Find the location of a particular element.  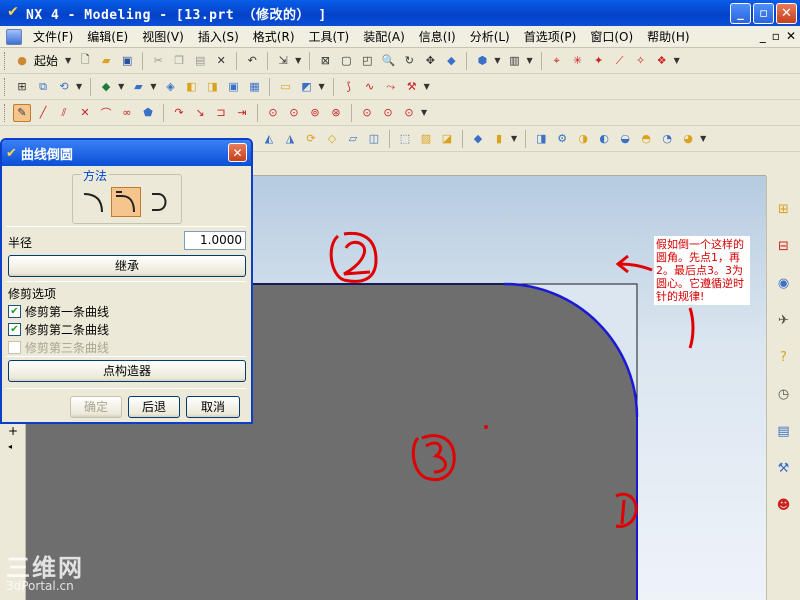

menu-information: 信息(I) is located at coordinates (437, 37).